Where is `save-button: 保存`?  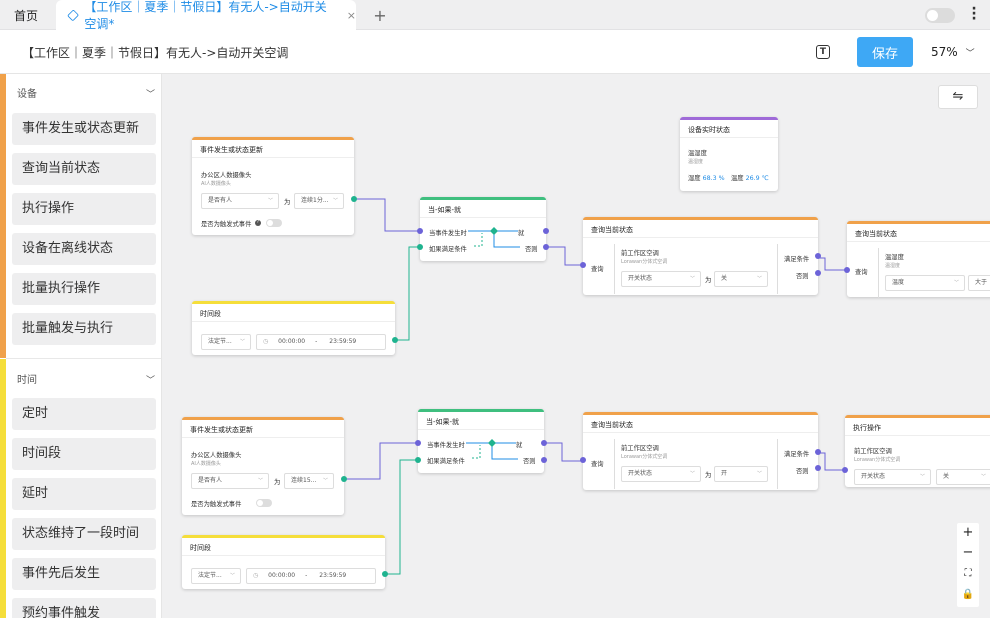 save-button: 保存 is located at coordinates (885, 52).